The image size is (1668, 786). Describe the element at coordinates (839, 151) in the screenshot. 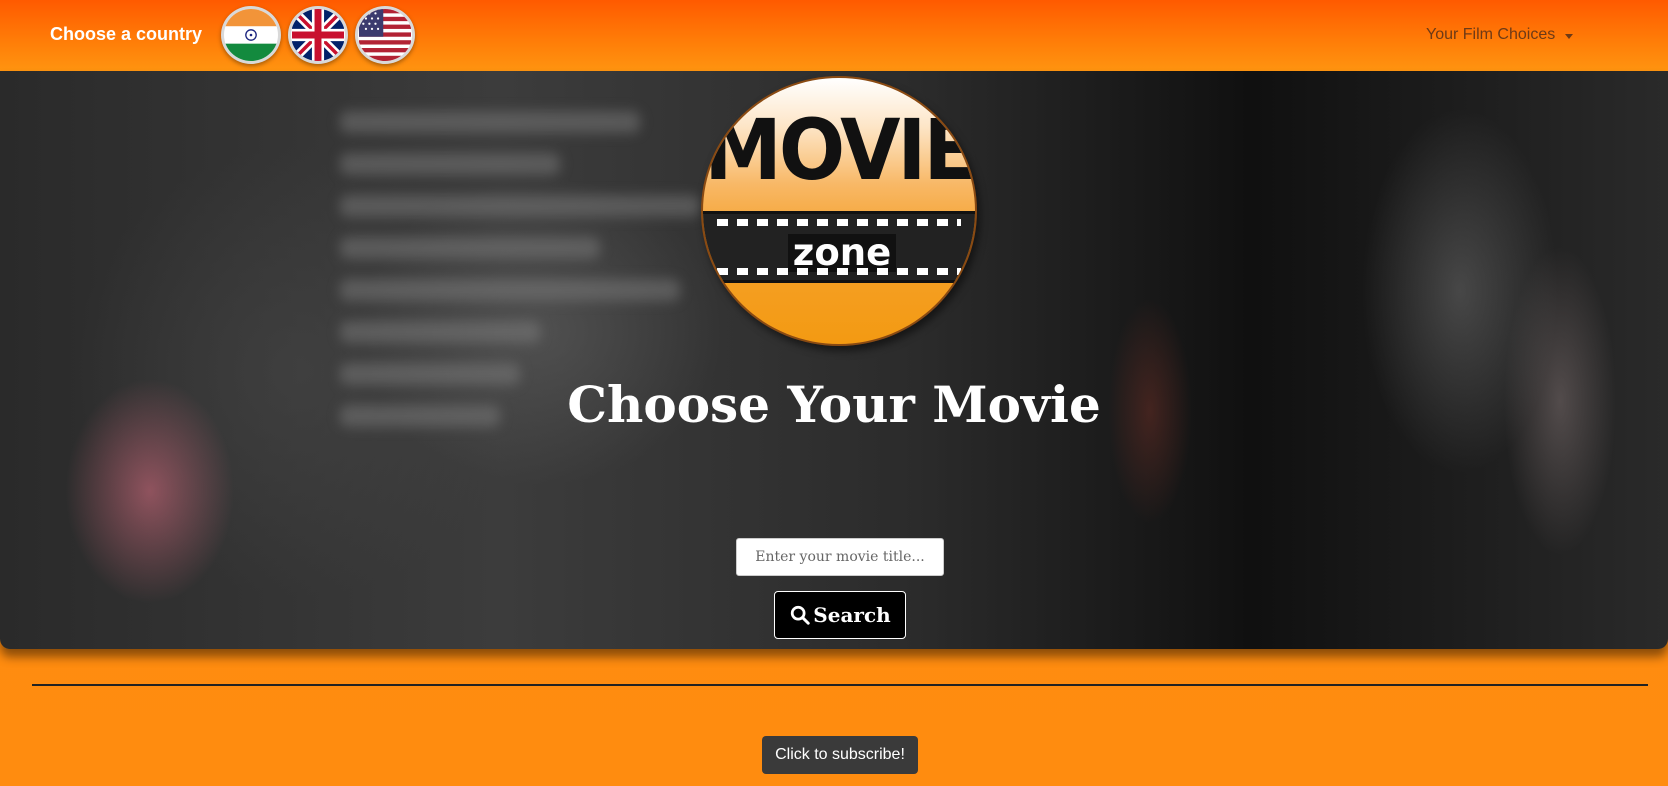

I see `logo-title: MOVIE` at that location.